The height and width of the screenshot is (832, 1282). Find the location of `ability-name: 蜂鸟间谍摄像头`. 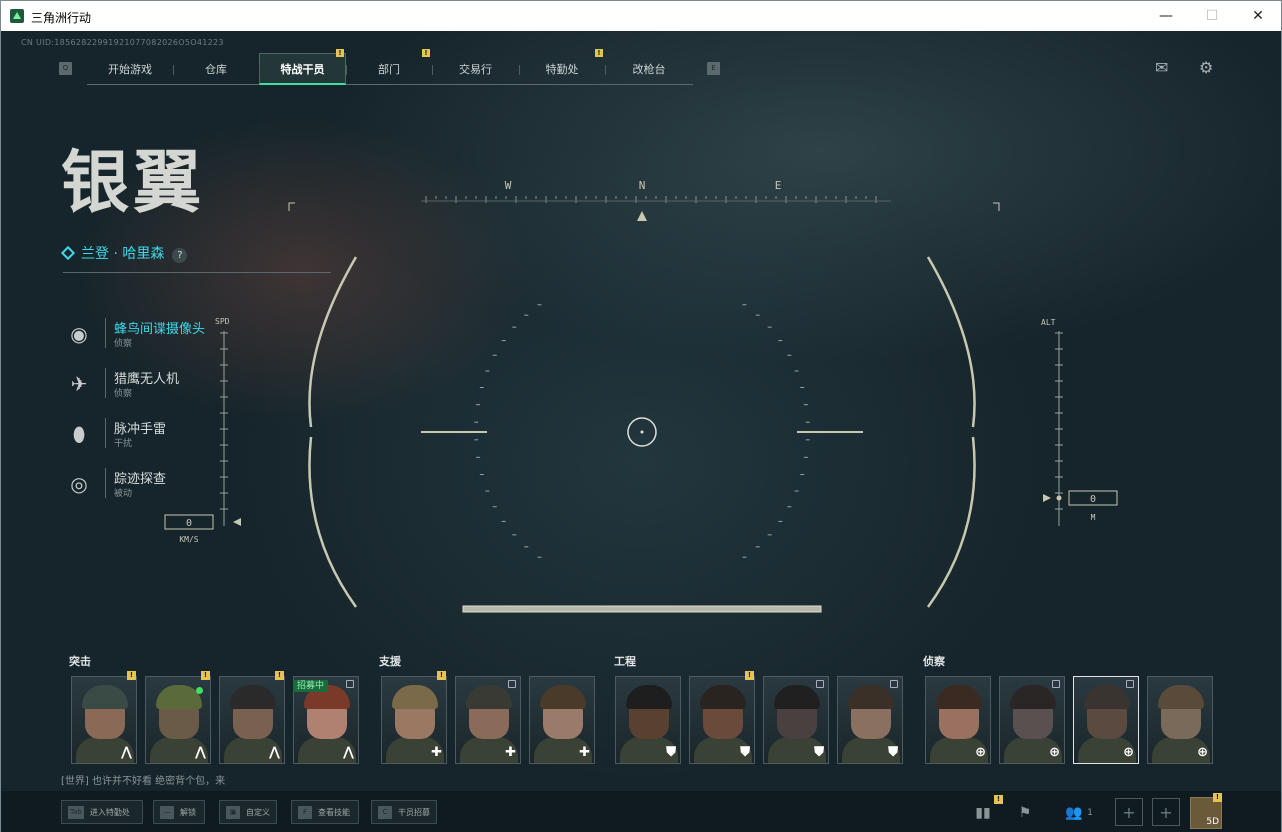

ability-name: 蜂鸟间谍摄像头 is located at coordinates (160, 329).